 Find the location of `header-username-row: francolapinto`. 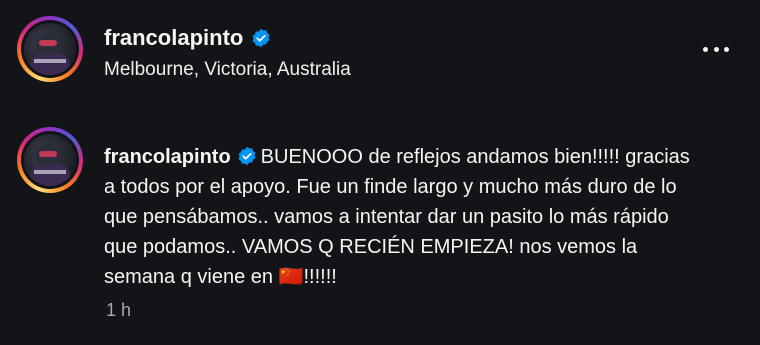

header-username-row: francolapinto is located at coordinates (187, 38).